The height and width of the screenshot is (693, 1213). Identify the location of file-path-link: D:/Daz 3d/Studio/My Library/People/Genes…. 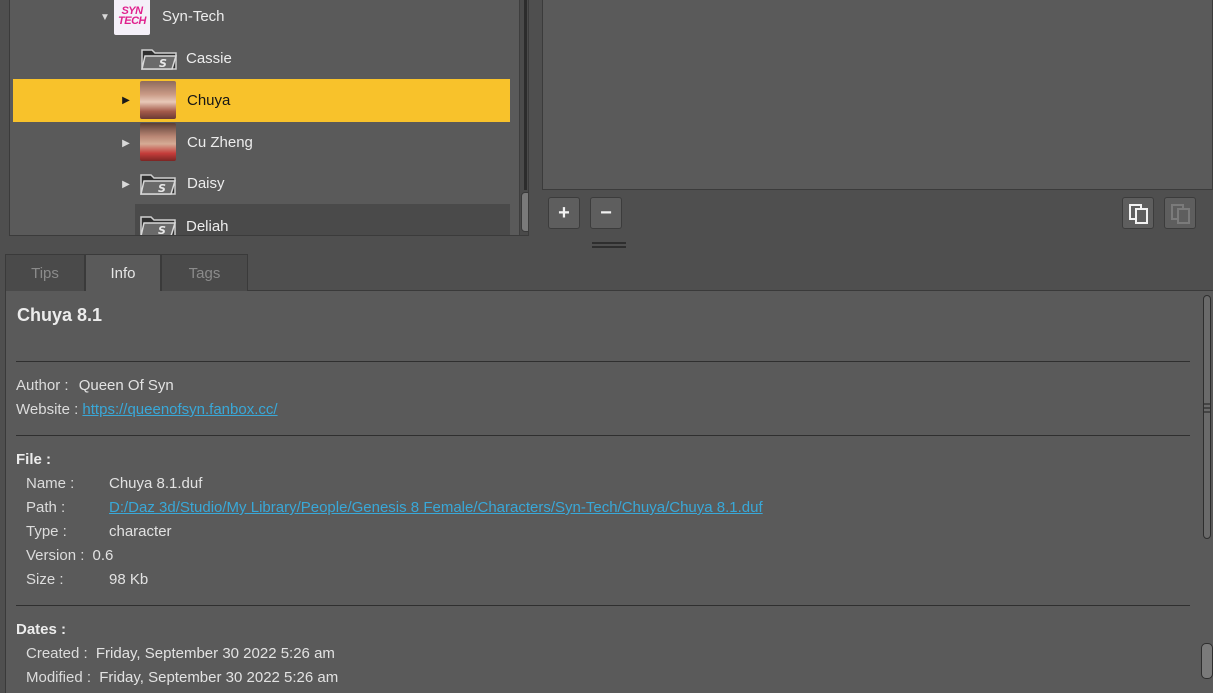
(436, 507).